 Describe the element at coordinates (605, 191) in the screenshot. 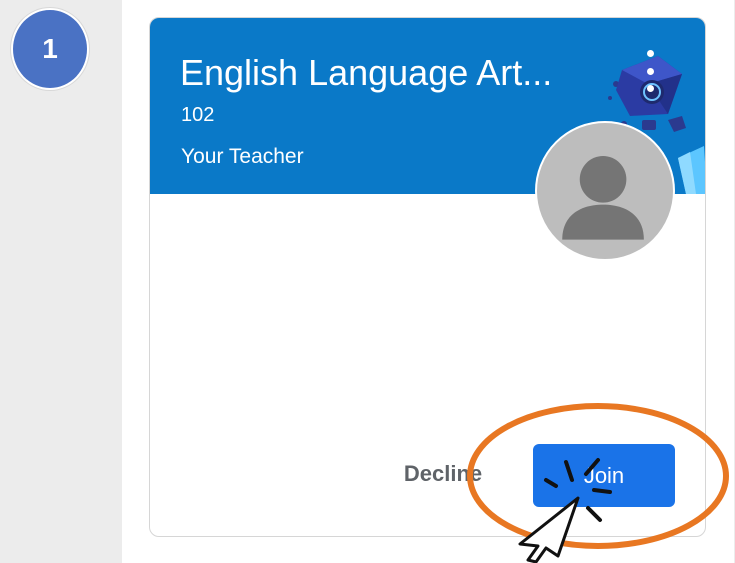

I see `person-avatar-icon` at that location.